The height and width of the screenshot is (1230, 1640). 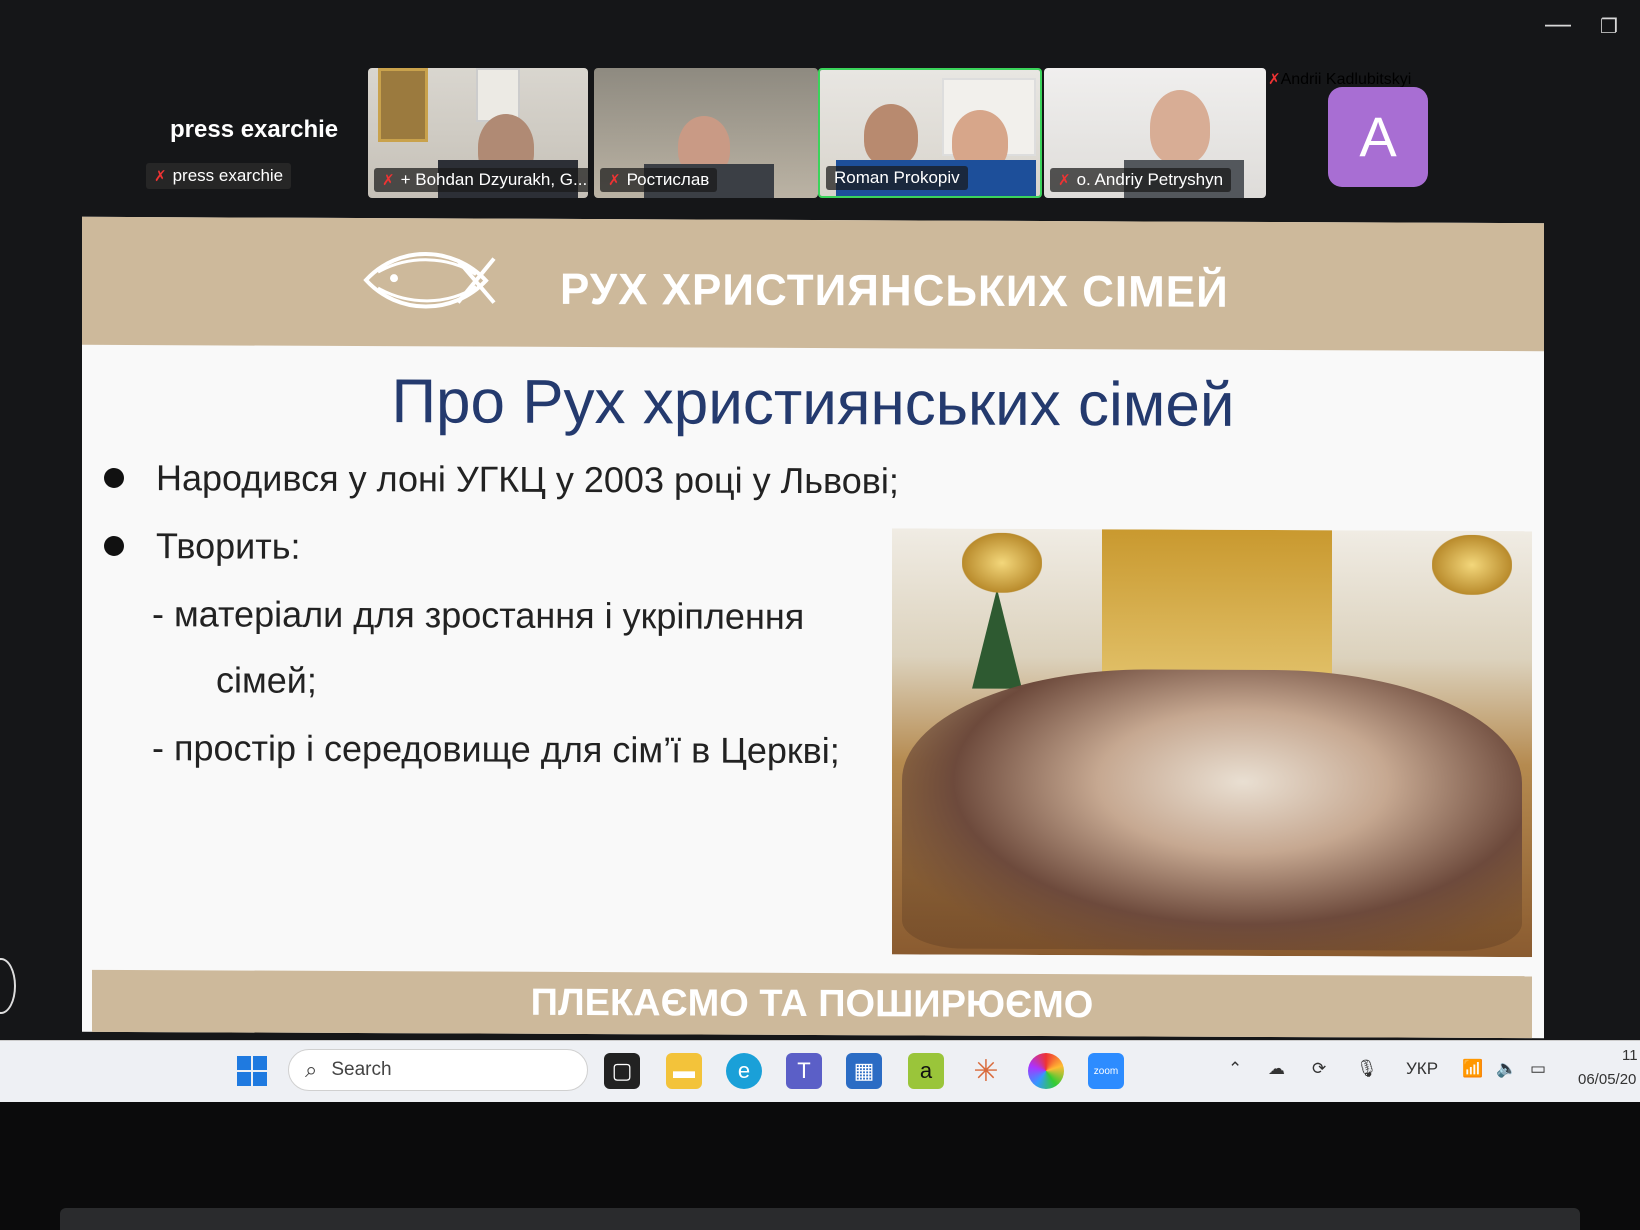 I want to click on slide-footer: ПЛЕКАЄМО ТА ПОШИРЮЄМО, so click(x=812, y=1004).